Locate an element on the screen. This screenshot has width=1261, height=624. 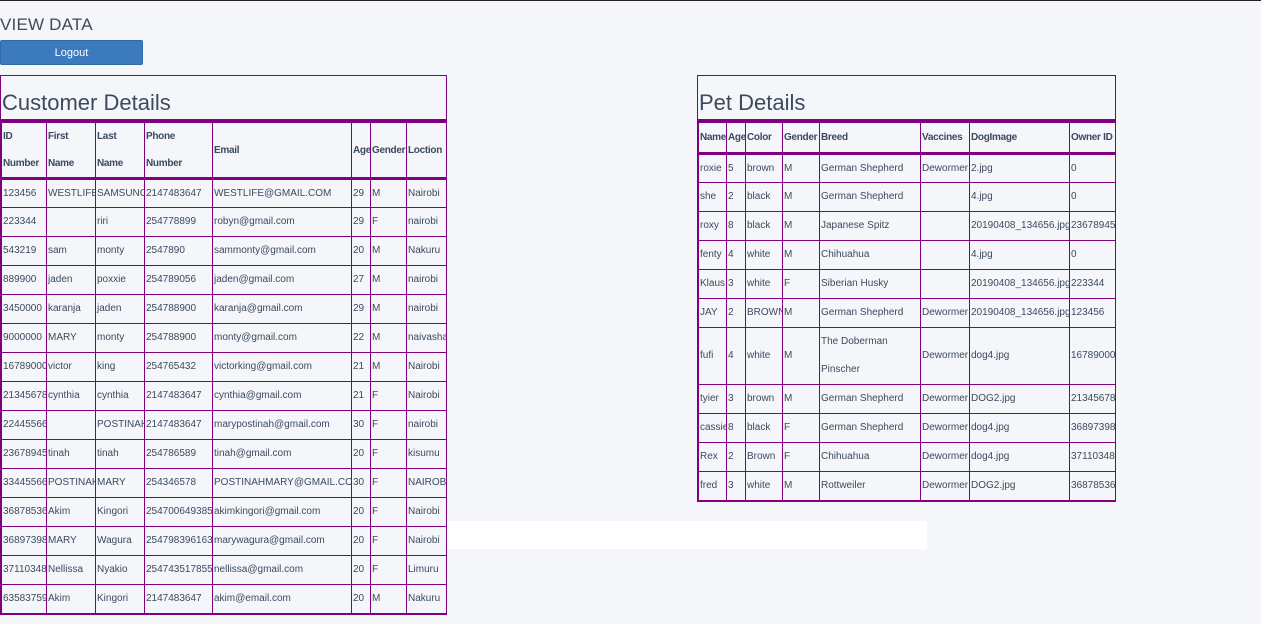
table-cell: victorking@gmail.com is located at coordinates (282, 367).